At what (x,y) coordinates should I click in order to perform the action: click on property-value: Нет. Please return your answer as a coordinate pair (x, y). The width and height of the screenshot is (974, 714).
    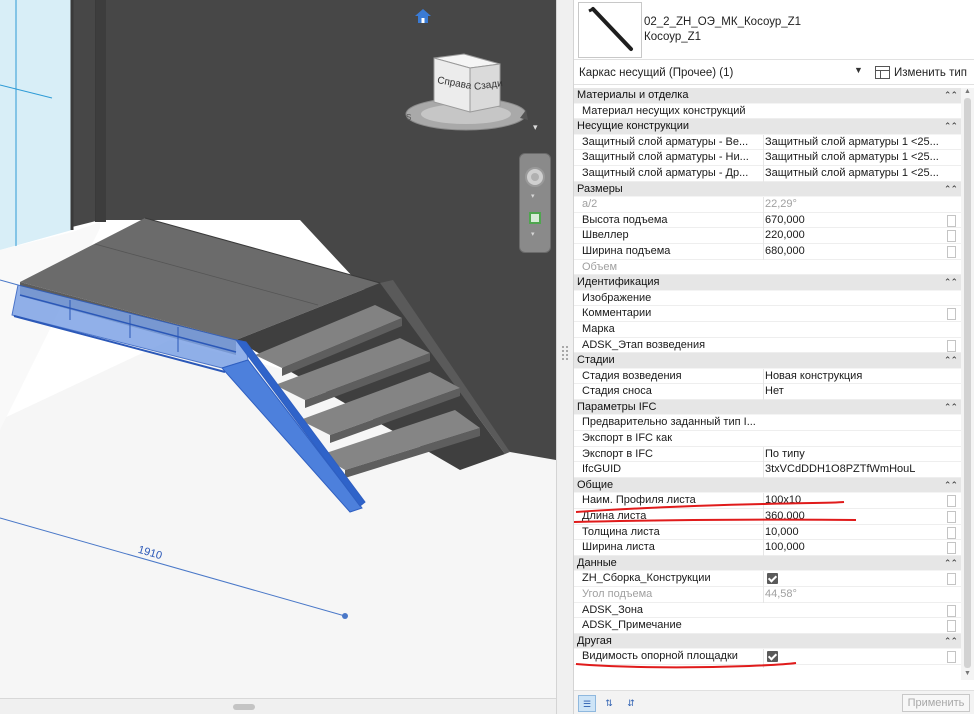
    Looking at the image, I should click on (854, 392).